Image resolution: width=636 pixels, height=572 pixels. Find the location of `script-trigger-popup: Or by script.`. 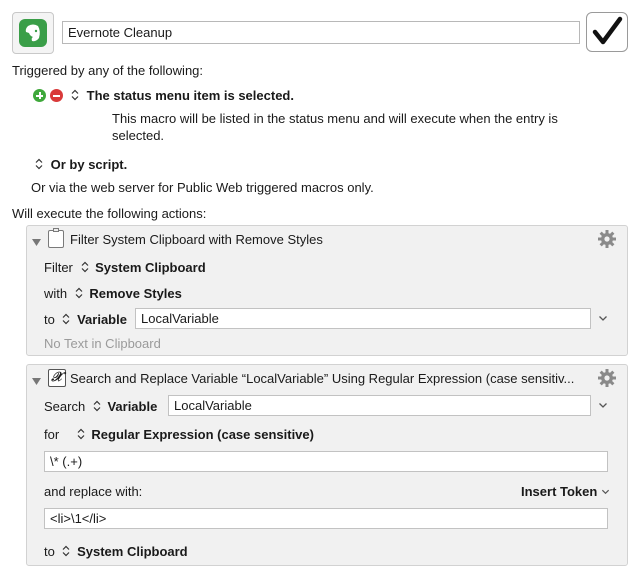

script-trigger-popup: Or by script. is located at coordinates (81, 164).